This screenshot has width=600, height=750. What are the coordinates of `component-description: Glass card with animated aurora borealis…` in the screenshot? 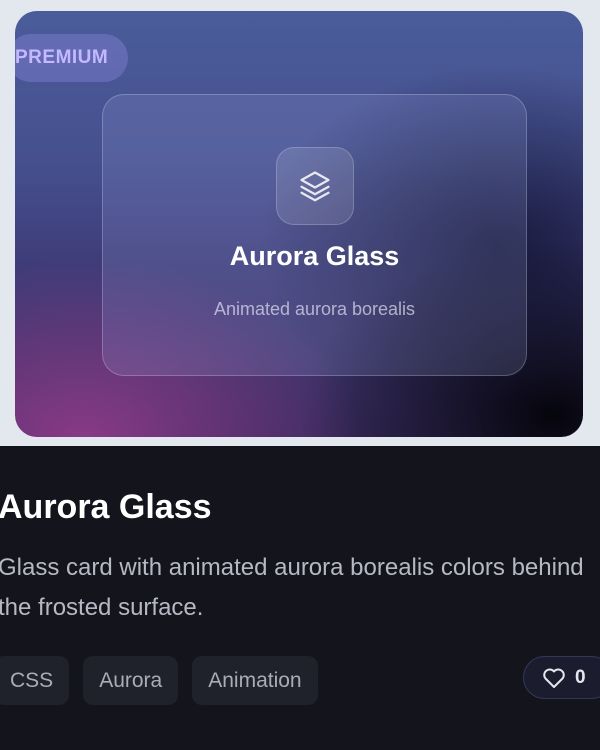 It's located at (292, 587).